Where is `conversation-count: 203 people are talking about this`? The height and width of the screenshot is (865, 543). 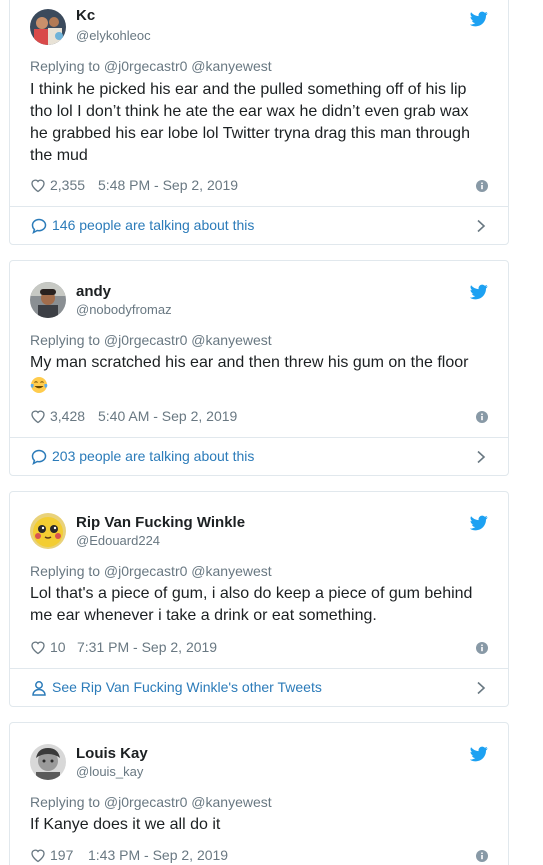 conversation-count: 203 people are talking about this is located at coordinates (153, 456).